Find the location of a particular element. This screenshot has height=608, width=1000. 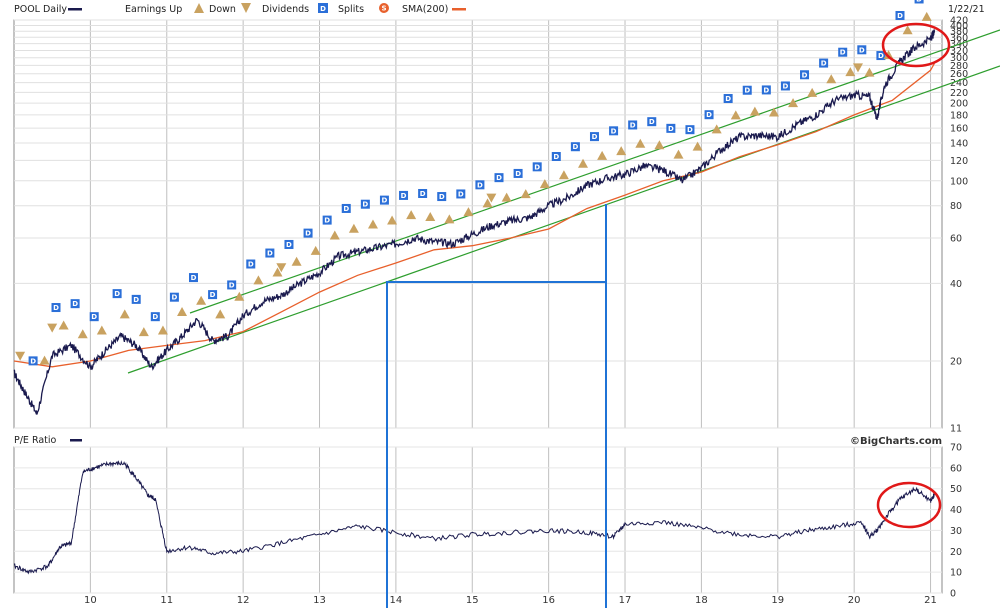

price-y-tick-label: 80 is located at coordinates (956, 206).